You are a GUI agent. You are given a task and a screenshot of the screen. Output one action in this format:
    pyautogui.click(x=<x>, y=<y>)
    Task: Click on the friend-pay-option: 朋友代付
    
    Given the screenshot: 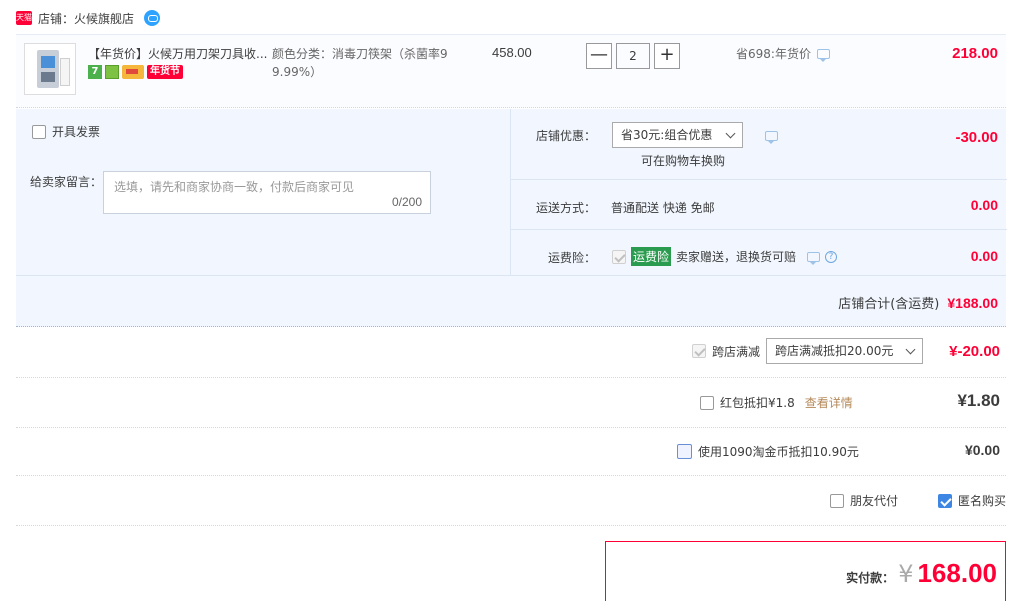 What is the action you would take?
    pyautogui.click(x=864, y=500)
    